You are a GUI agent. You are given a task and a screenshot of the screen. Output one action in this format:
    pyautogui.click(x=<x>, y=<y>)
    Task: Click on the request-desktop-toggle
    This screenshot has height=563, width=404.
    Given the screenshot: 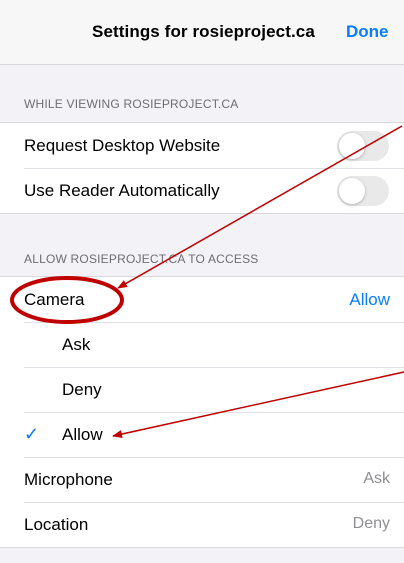 What is the action you would take?
    pyautogui.click(x=363, y=146)
    